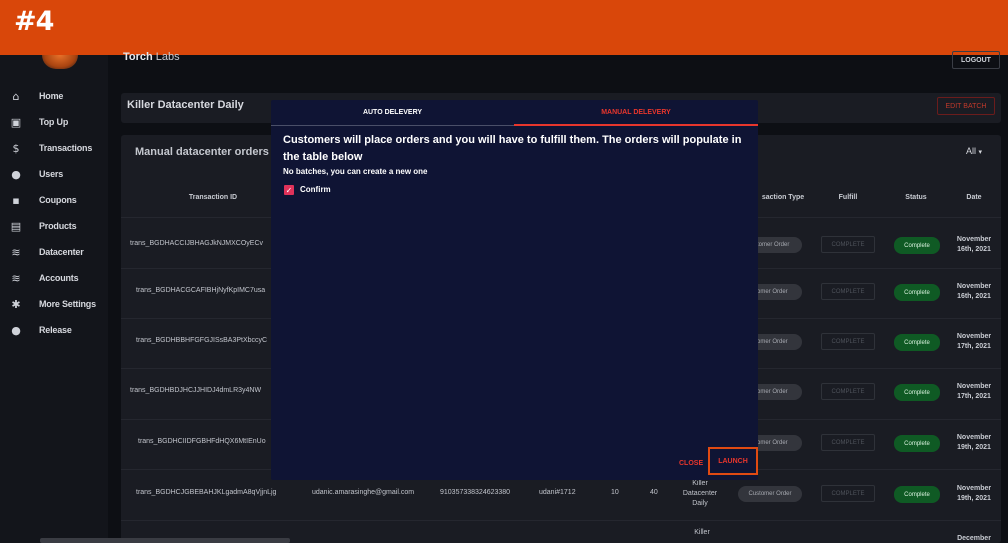 Image resolution: width=1008 pixels, height=543 pixels. I want to click on sidebar-item-label: More Settings, so click(67, 304).